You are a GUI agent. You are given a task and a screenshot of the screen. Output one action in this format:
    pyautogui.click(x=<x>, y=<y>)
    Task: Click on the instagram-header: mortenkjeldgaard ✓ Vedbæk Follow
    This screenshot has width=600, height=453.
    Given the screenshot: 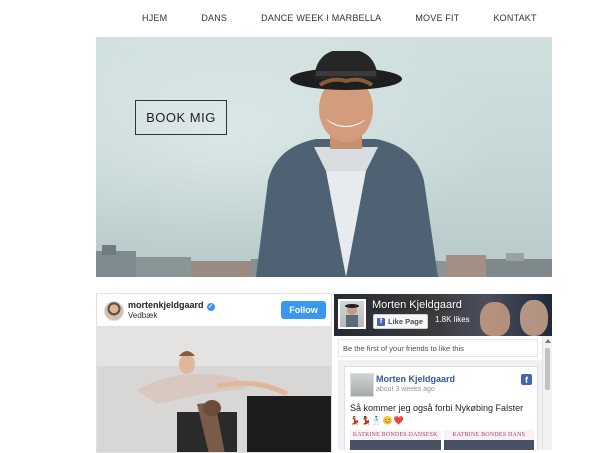 What is the action you would take?
    pyautogui.click(x=214, y=310)
    